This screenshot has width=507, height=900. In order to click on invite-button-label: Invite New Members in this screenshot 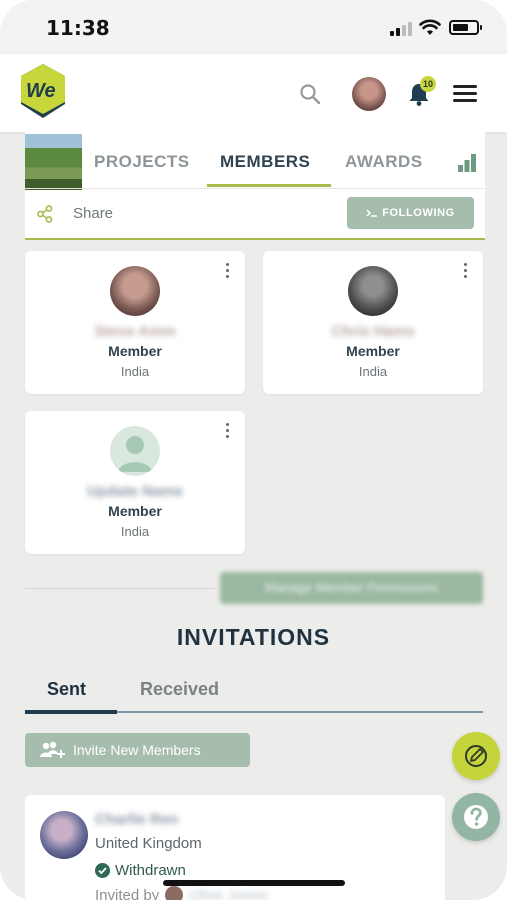, I will do `click(137, 750)`.